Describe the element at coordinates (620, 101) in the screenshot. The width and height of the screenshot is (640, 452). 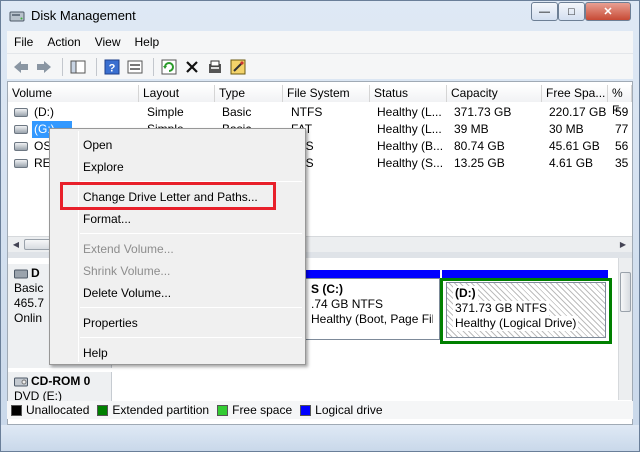
I see `column-header-percent-free: % F` at that location.